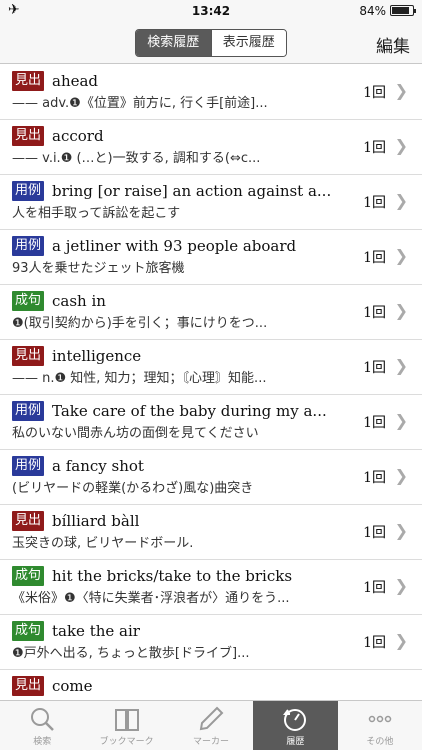  I want to click on history-row: 見出 come, so click(211, 685).